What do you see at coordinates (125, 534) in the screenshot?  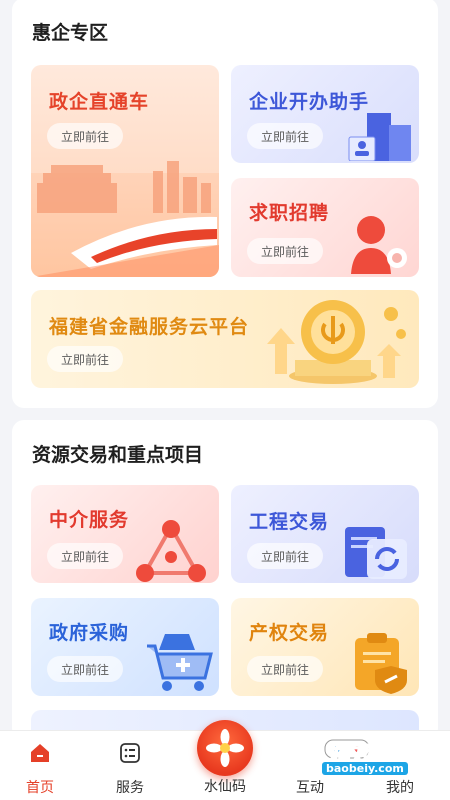 I see `card-zhongjie-fuwu: 中介服务 立即前往` at bounding box center [125, 534].